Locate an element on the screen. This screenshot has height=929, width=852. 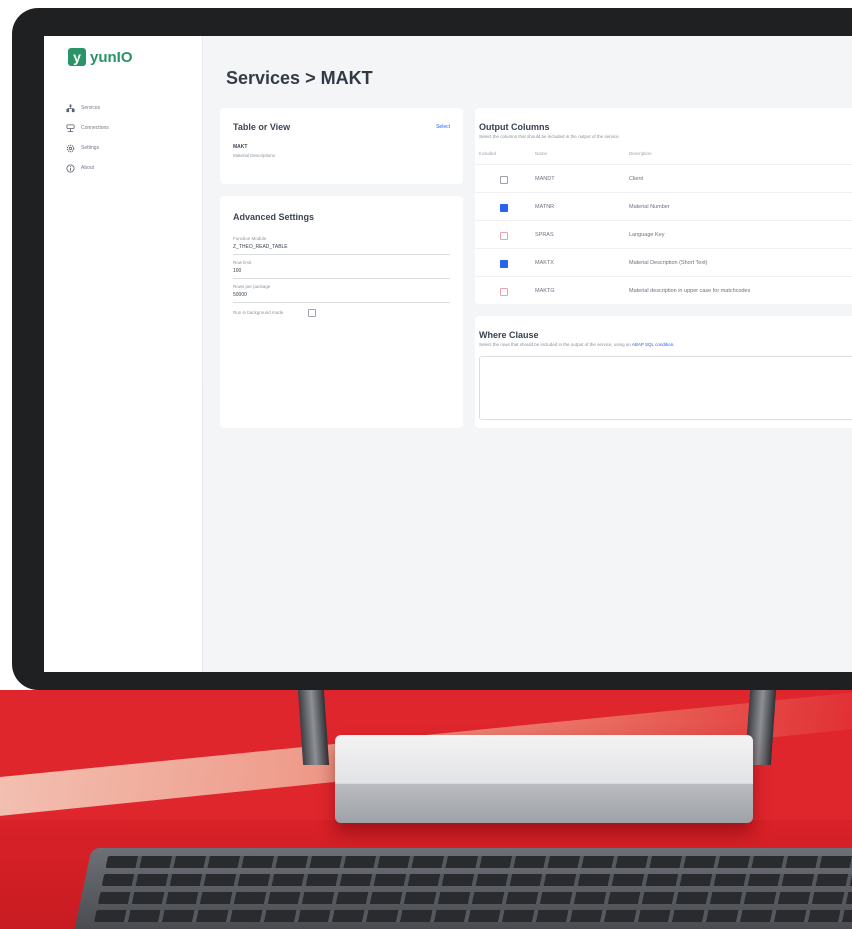
card-title: Advanced Settings is located at coordinates (274, 217).